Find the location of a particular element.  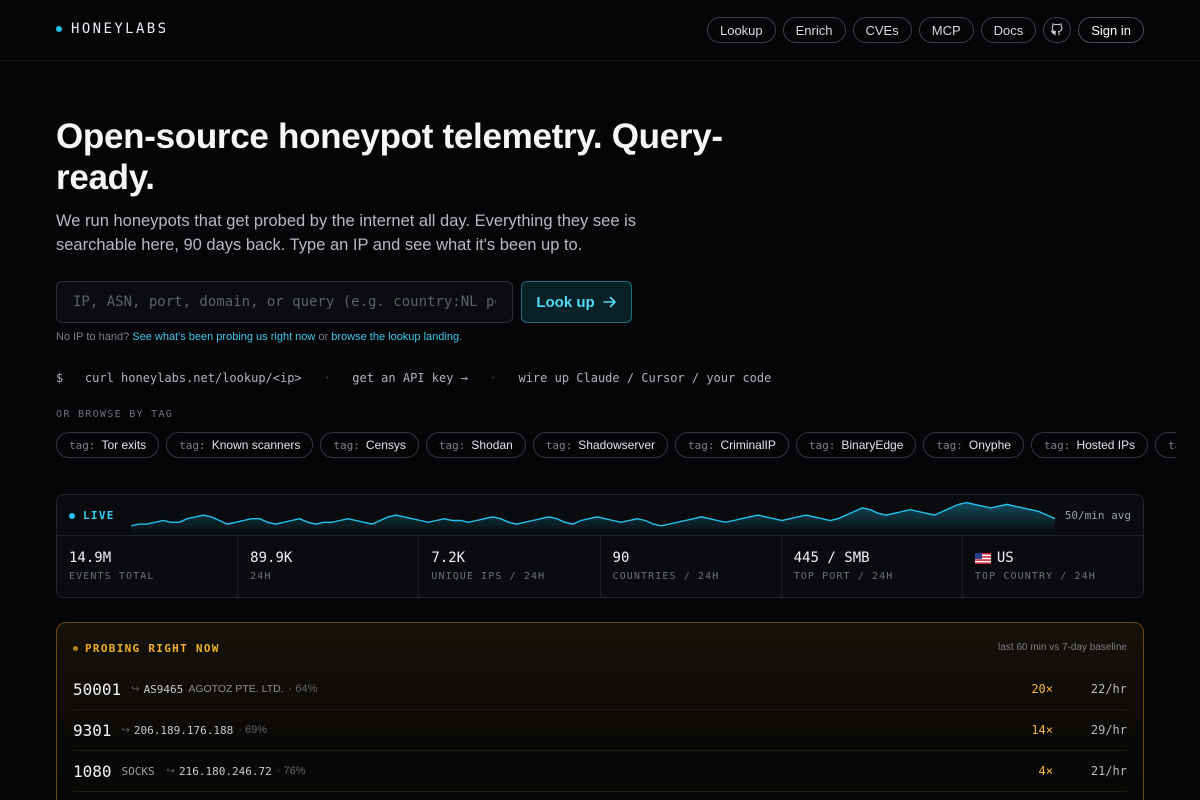

wire-up-link: wire up Claude / Cursor / your code is located at coordinates (644, 378).